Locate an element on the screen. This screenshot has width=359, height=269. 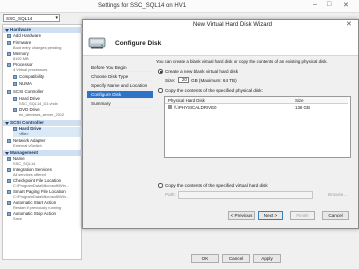
stop-action-icon is located at coordinates (9, 214).